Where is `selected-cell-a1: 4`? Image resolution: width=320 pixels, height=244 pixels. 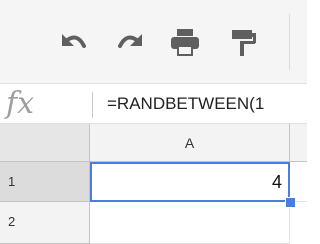
selected-cell-a1: 4 is located at coordinates (190, 182).